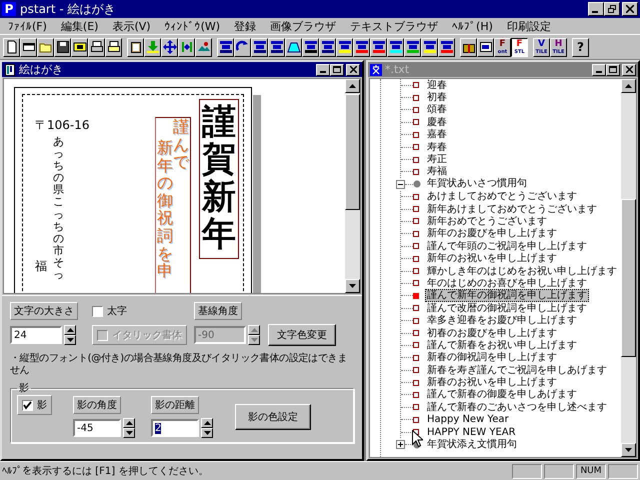 The width and height of the screenshot is (640, 480). I want to click on shadow-color-button: 影の色設定, so click(273, 417).